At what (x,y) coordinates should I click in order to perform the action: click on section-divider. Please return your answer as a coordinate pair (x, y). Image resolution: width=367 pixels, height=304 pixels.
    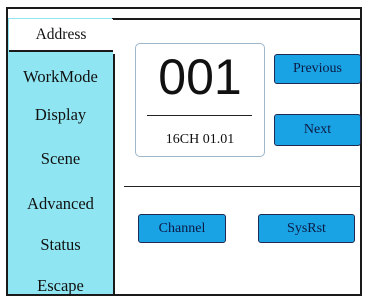
    Looking at the image, I should click on (242, 186).